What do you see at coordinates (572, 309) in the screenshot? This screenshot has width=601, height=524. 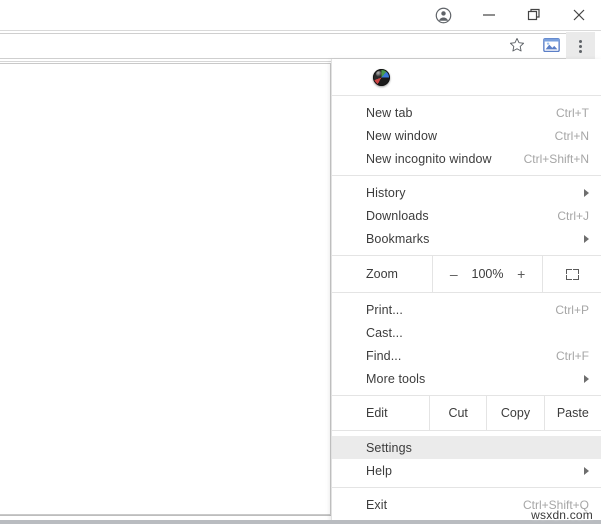 I see `menu-item-shortcut: Ctrl+P` at bounding box center [572, 309].